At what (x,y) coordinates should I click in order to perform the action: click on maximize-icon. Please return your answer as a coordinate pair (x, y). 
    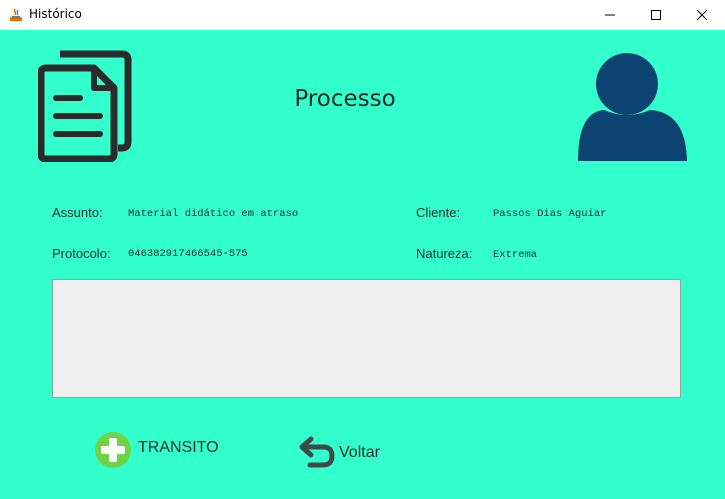
    Looking at the image, I should click on (656, 15).